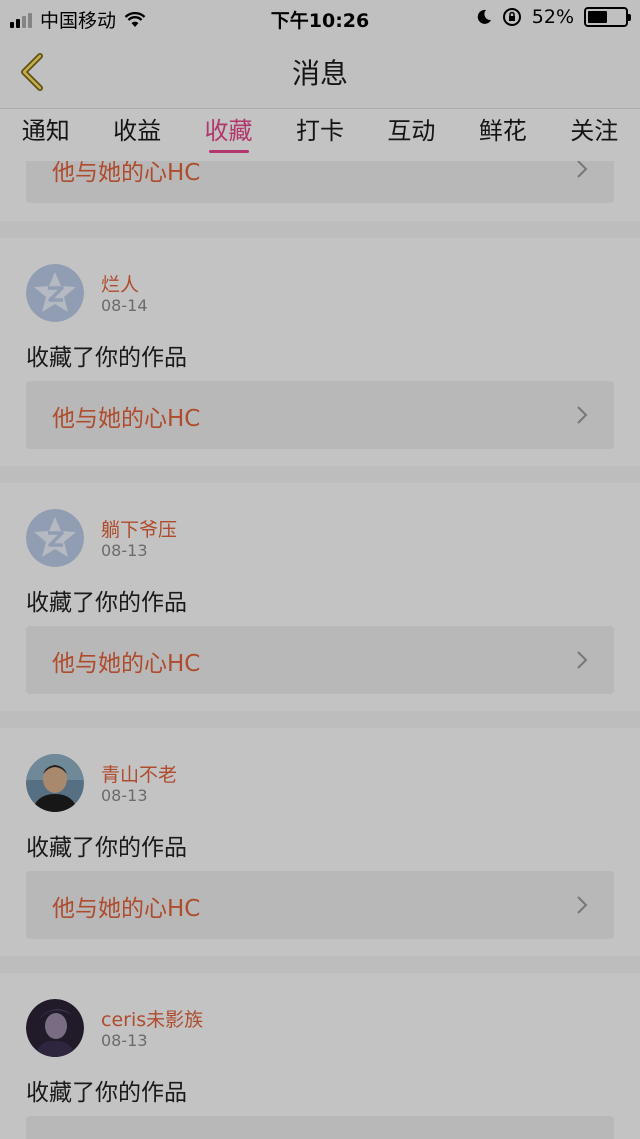 Image resolution: width=640 pixels, height=1139 pixels. I want to click on status-bar: 中国移动 下午10:26 52%, so click(320, 18).